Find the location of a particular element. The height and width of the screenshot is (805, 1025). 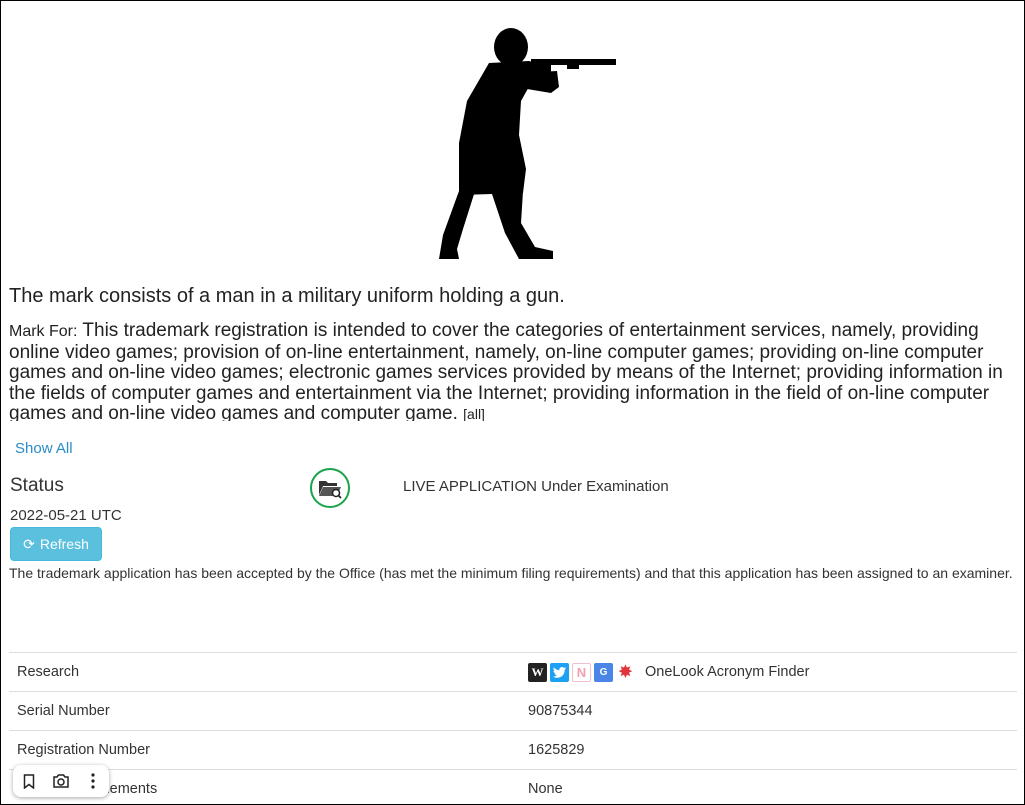

row-value: 1625829 is located at coordinates (768, 750).